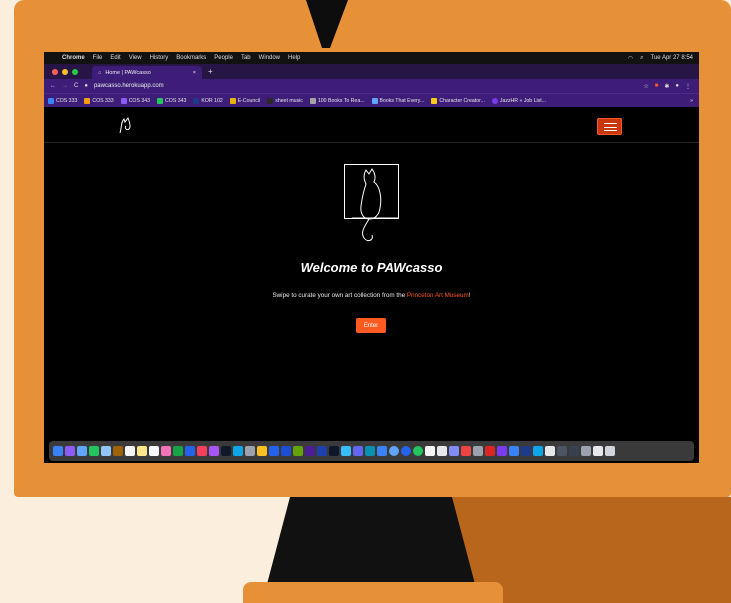  Describe the element at coordinates (514, 451) in the screenshot. I see `vscode-icon` at that location.